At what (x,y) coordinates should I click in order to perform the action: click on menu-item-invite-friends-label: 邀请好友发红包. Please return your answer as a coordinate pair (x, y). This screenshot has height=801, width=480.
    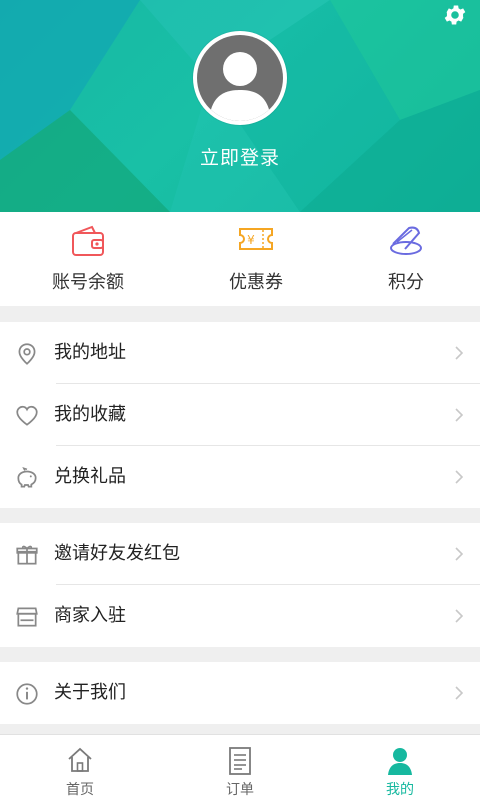
    Looking at the image, I should click on (117, 553).